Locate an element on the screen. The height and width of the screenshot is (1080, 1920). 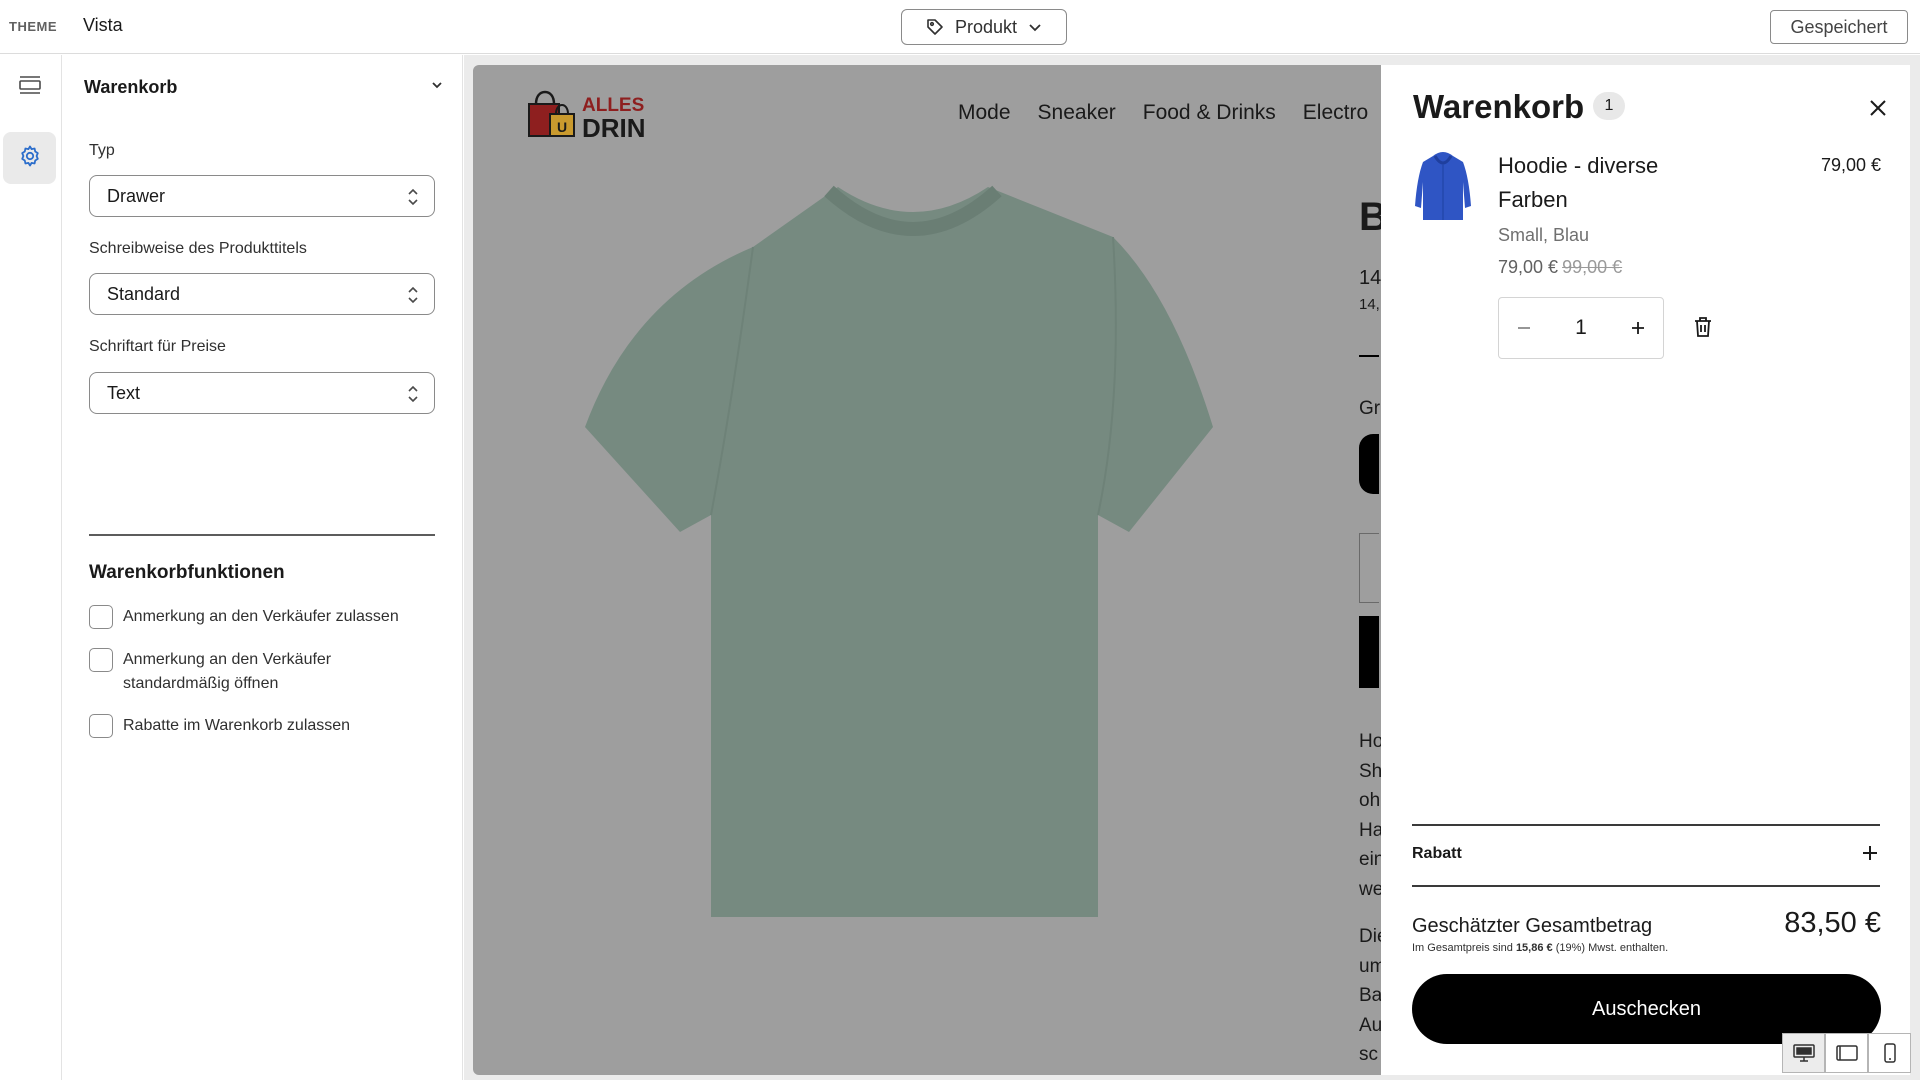
desktop-icon is located at coordinates (1803, 1053).